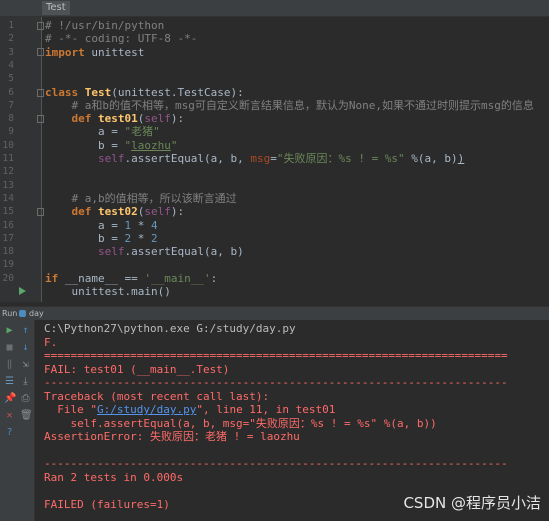  Describe the element at coordinates (107, 504) in the screenshot. I see `console-line: FAILED (failures=1)` at that location.